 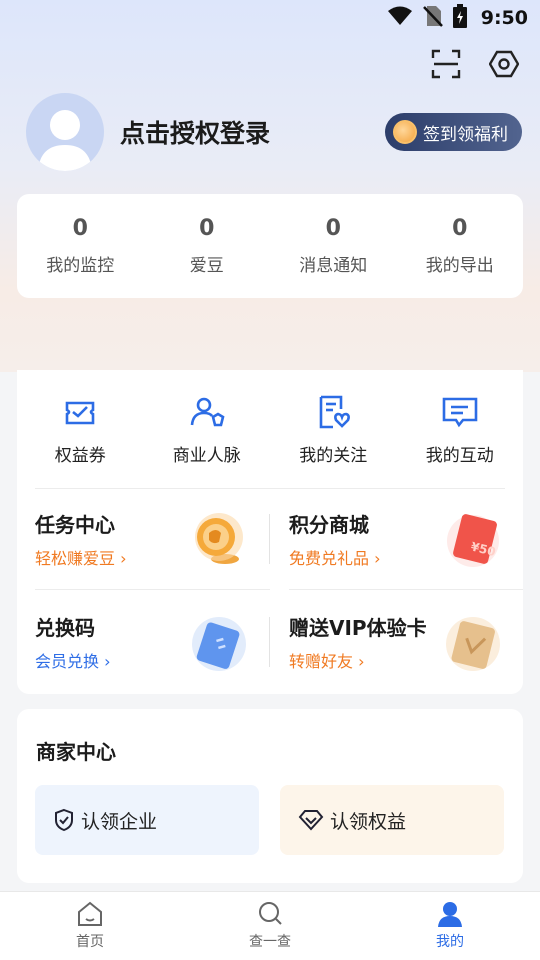 What do you see at coordinates (65, 628) in the screenshot?
I see `tile-title: 兑换码` at bounding box center [65, 628].